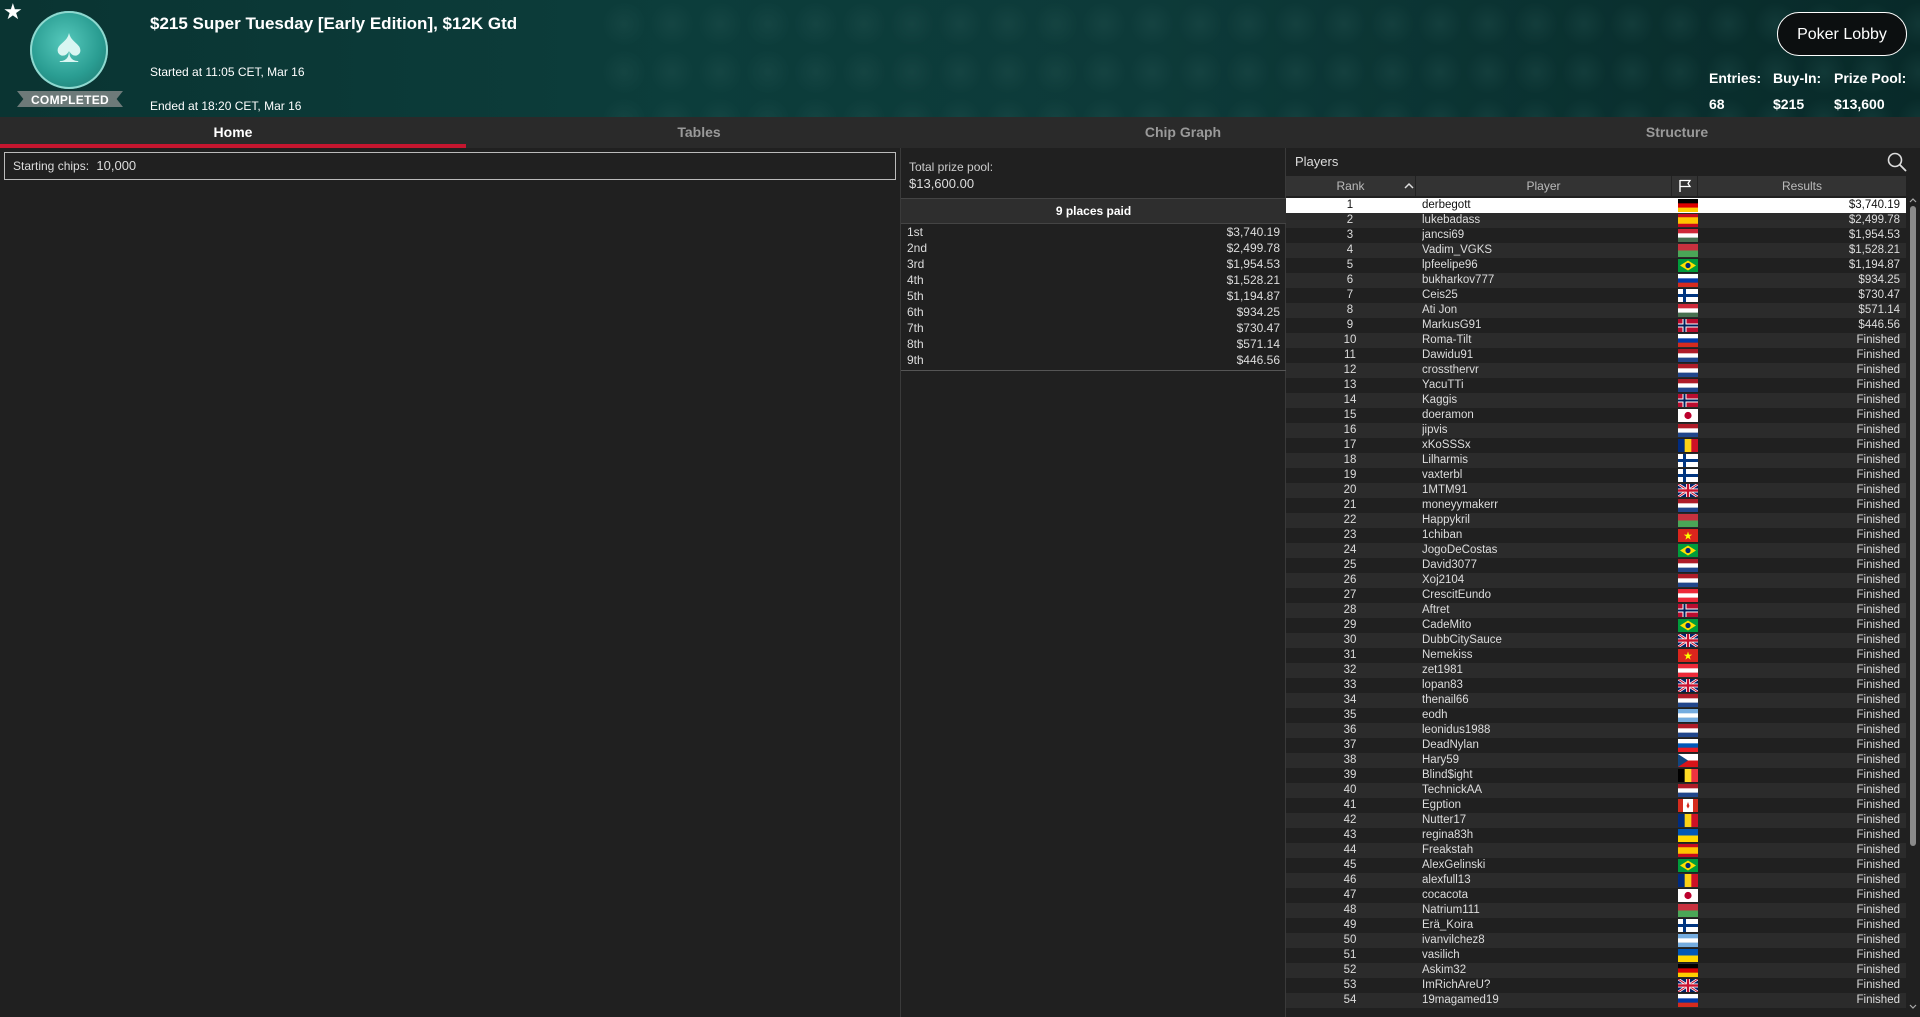  I want to click on player-row: 15 doeramon Finished, so click(1596, 415).